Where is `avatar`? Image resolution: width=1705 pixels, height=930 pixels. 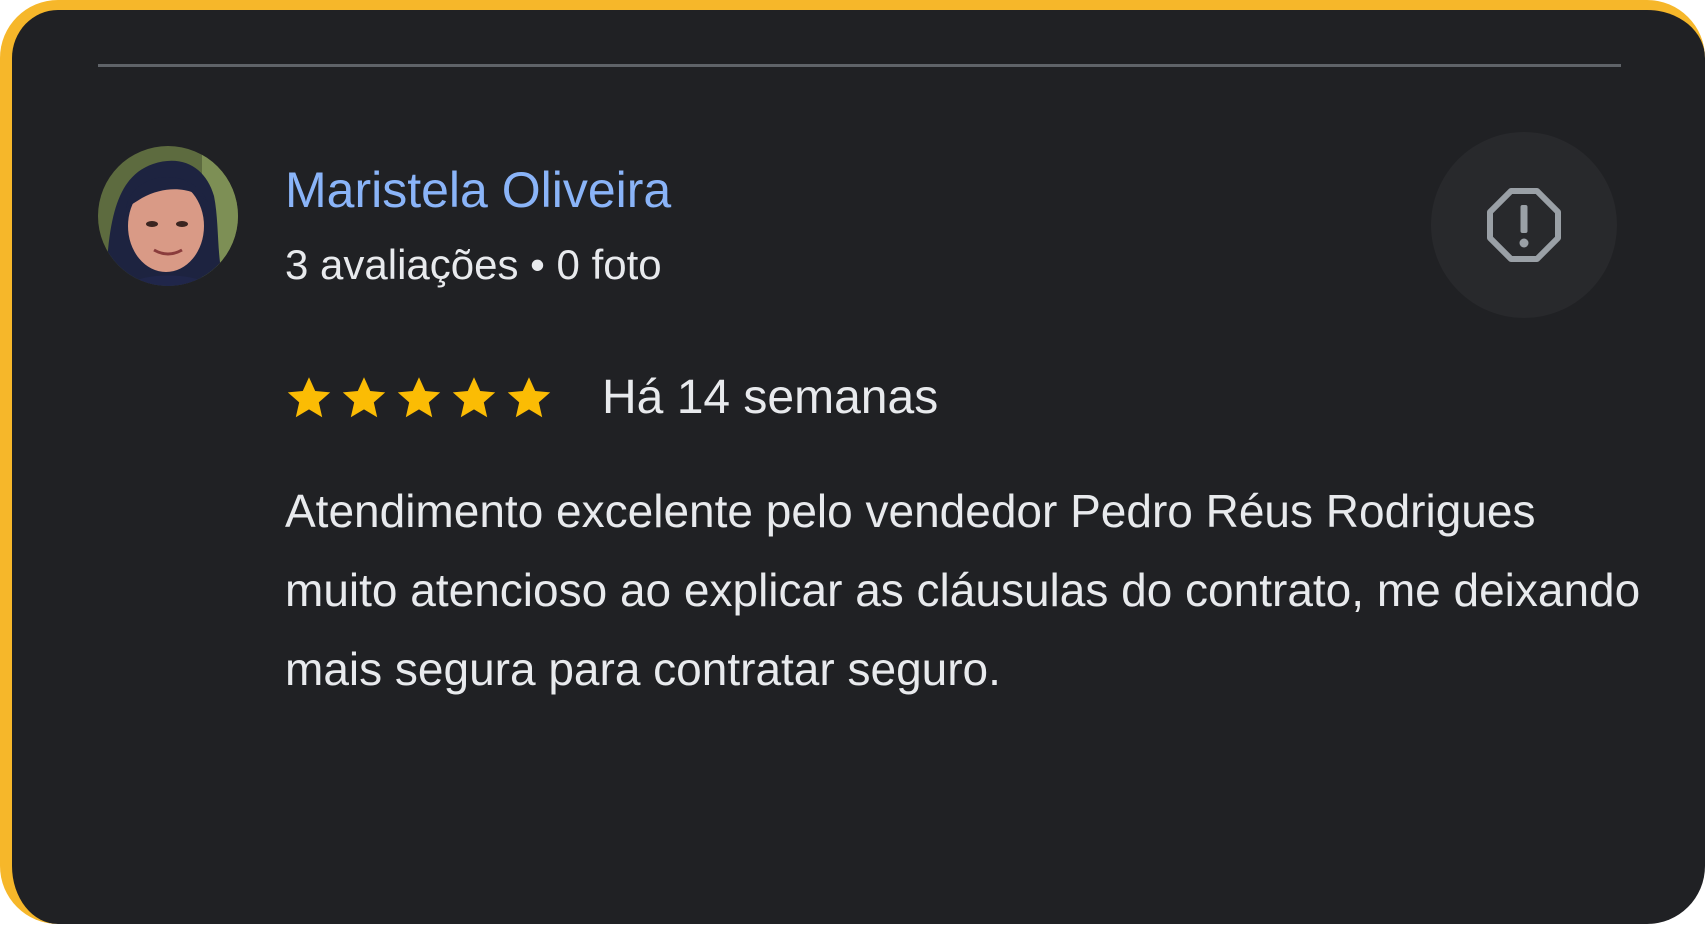 avatar is located at coordinates (168, 216).